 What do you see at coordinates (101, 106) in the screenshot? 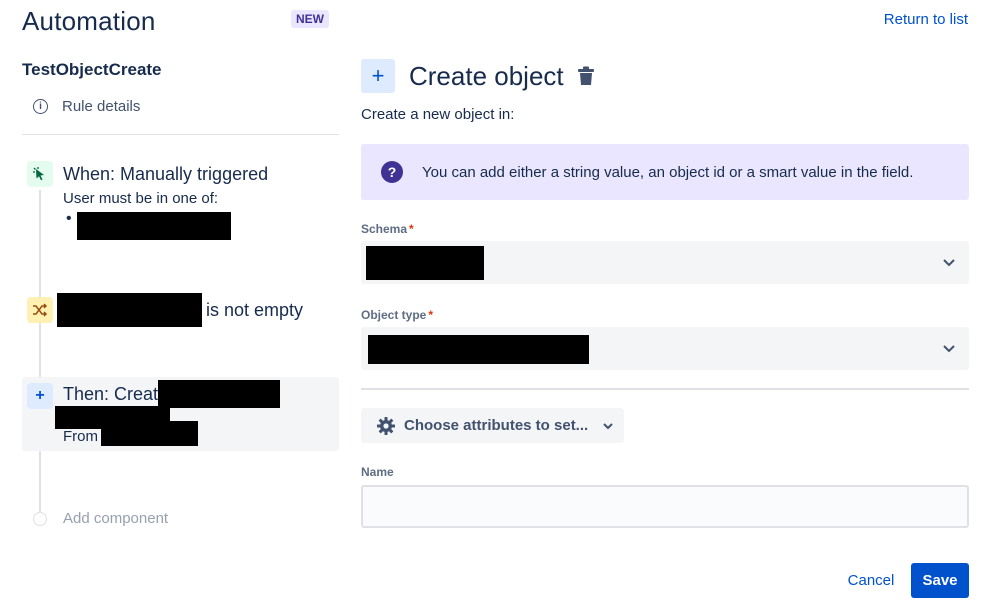
I see `rule-details-label: Rule details` at bounding box center [101, 106].